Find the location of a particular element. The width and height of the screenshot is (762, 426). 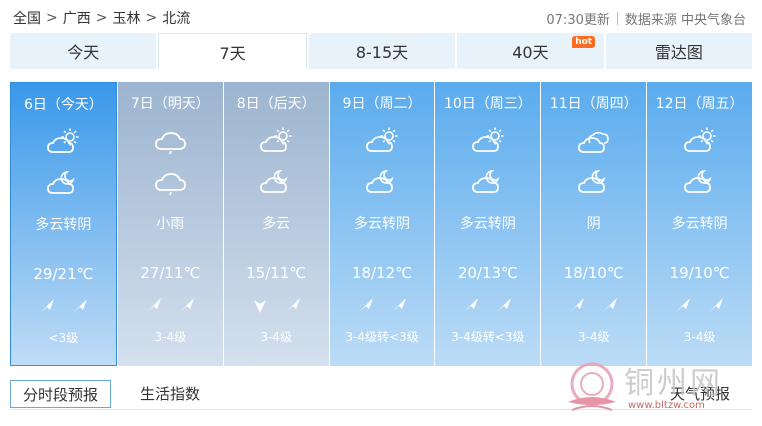

day-date: 7日（明天） is located at coordinates (170, 104).